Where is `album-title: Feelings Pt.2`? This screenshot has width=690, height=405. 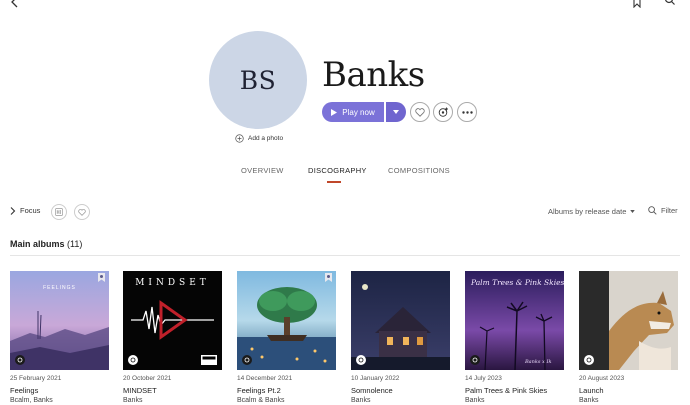
album-title: Feelings Pt.2 is located at coordinates (286, 390).